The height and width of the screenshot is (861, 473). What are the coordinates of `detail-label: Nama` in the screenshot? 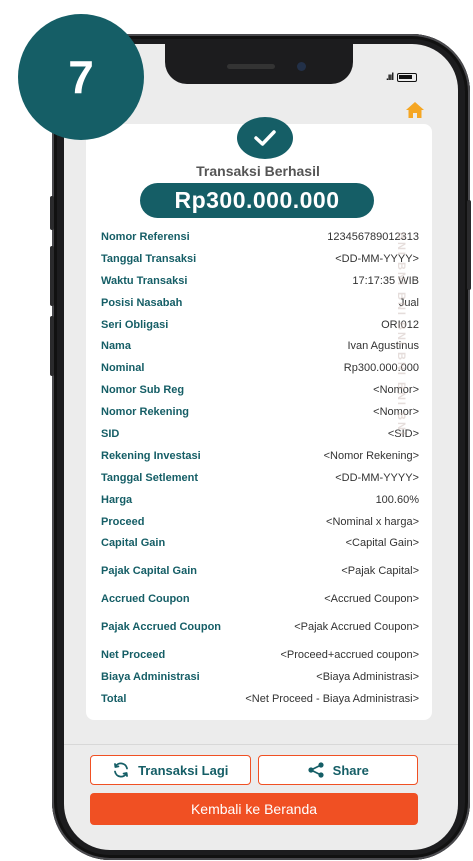 It's located at (116, 346).